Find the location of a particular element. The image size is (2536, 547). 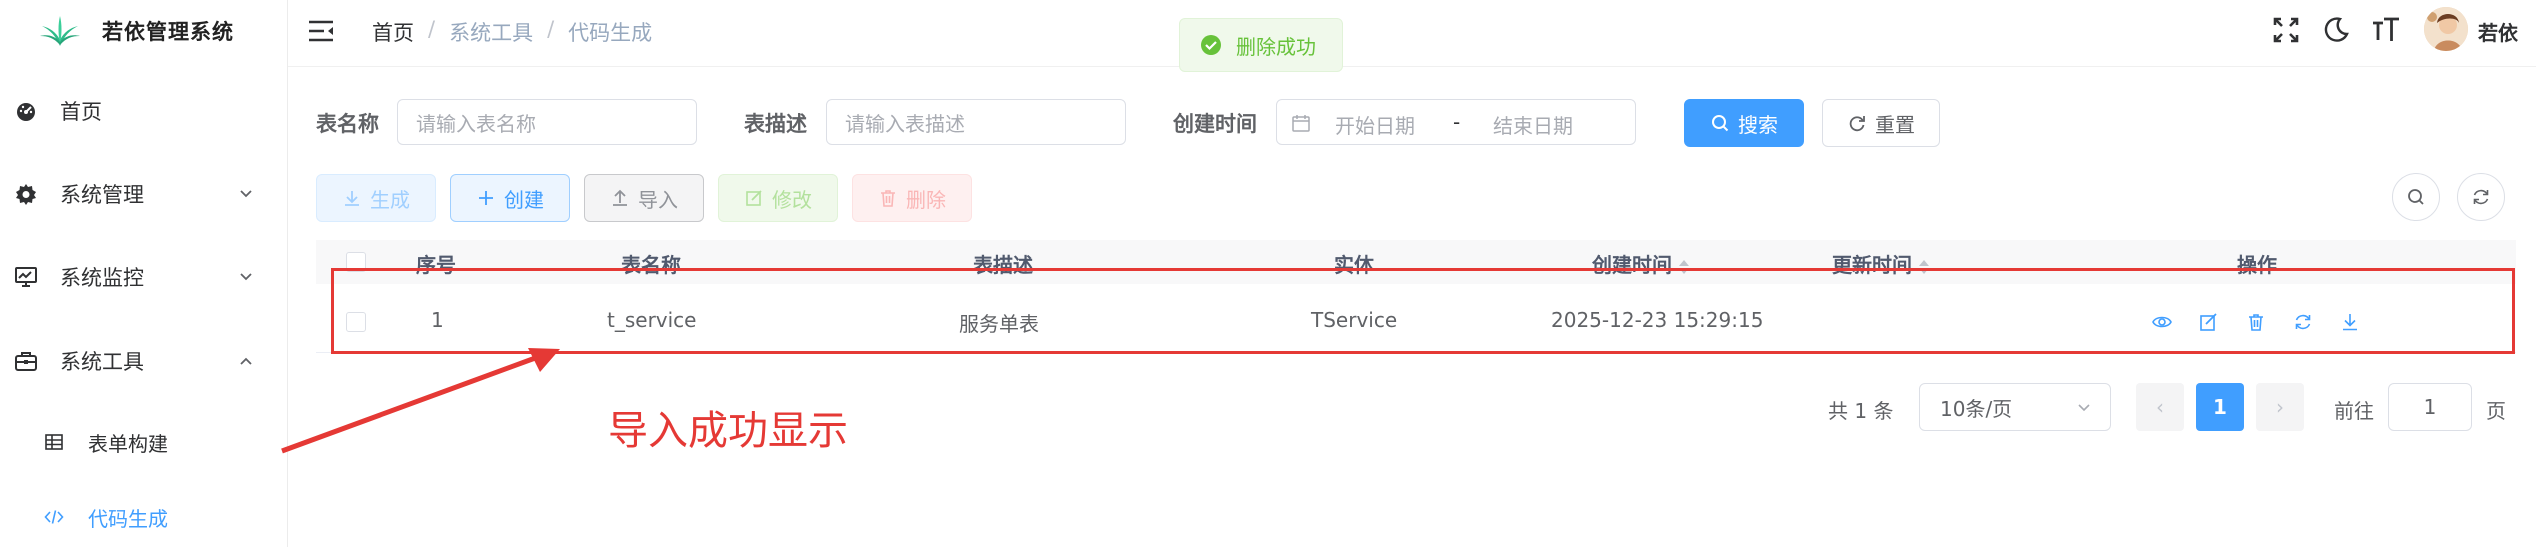

sidebar: 若依管理系统 首页 系统管理 系统监控 系统工具 表单构建 代码生成 is located at coordinates (144, 273).